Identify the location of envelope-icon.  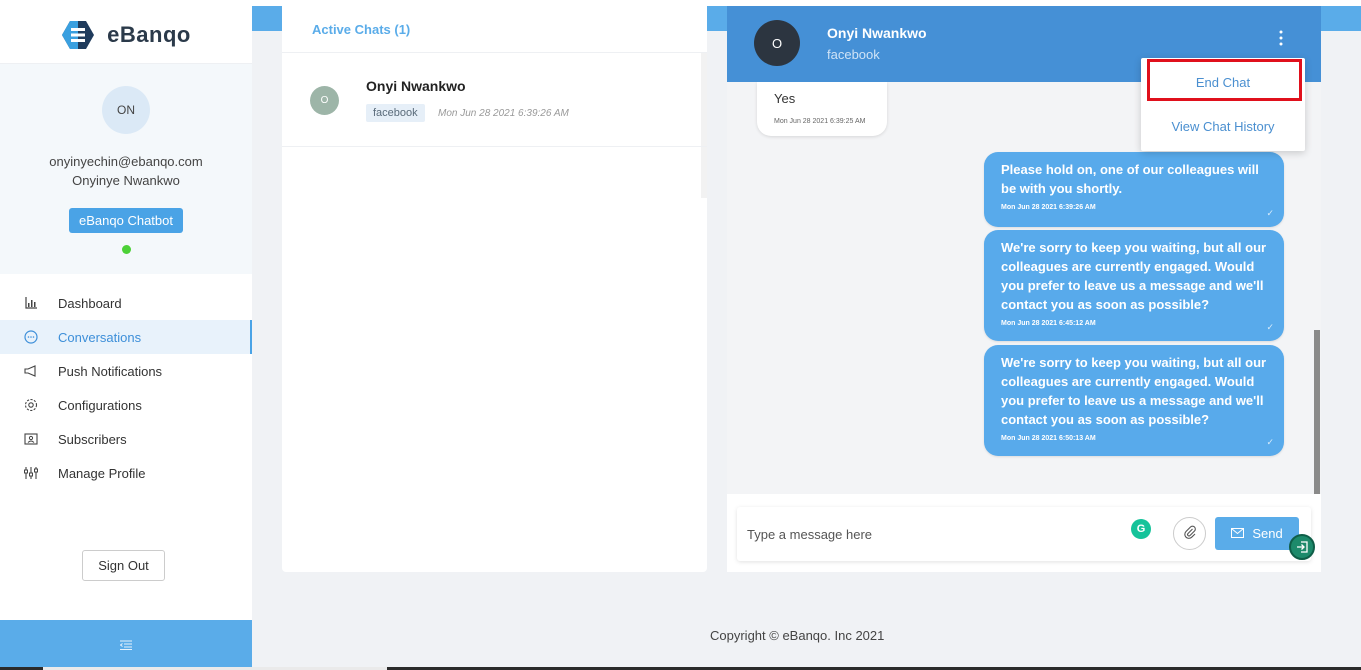
(1238, 533).